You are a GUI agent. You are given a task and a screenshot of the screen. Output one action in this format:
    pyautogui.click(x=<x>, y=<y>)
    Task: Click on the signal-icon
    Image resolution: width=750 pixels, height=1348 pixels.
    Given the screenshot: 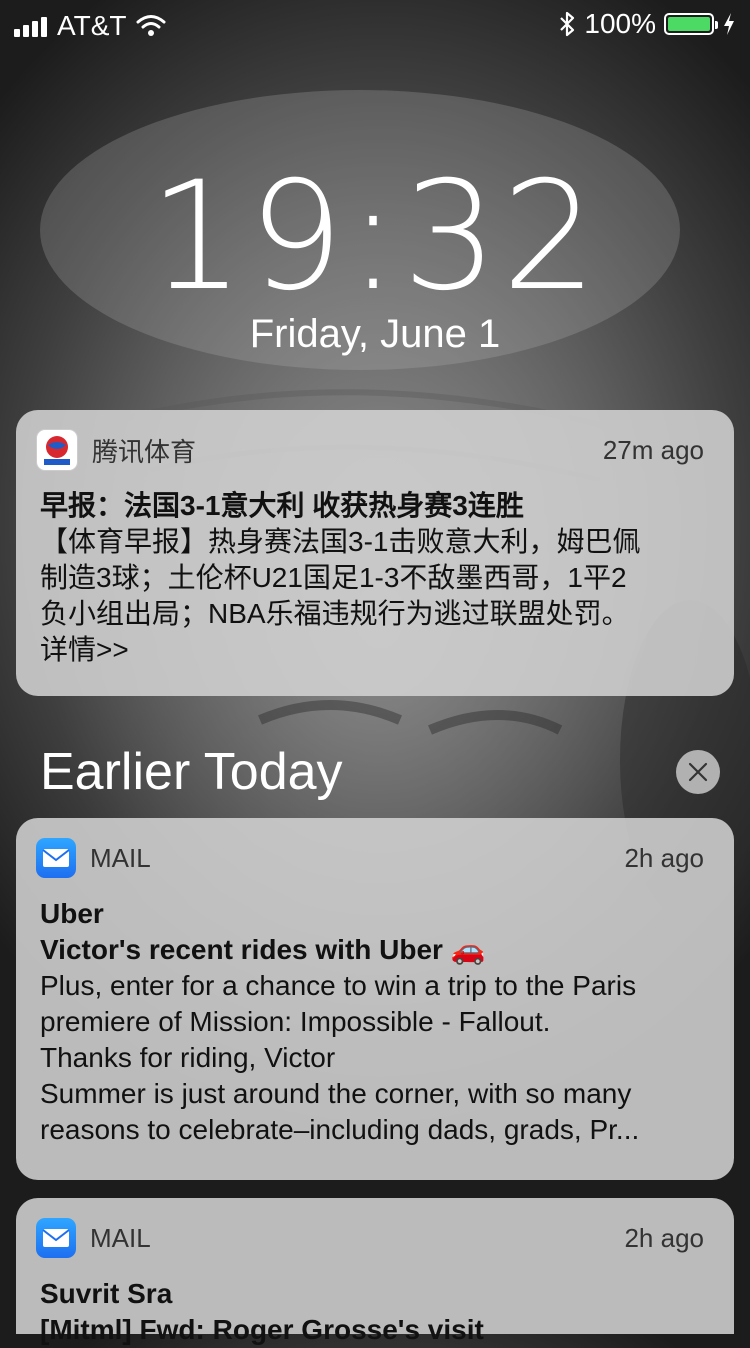 What is the action you would take?
    pyautogui.click(x=30, y=26)
    